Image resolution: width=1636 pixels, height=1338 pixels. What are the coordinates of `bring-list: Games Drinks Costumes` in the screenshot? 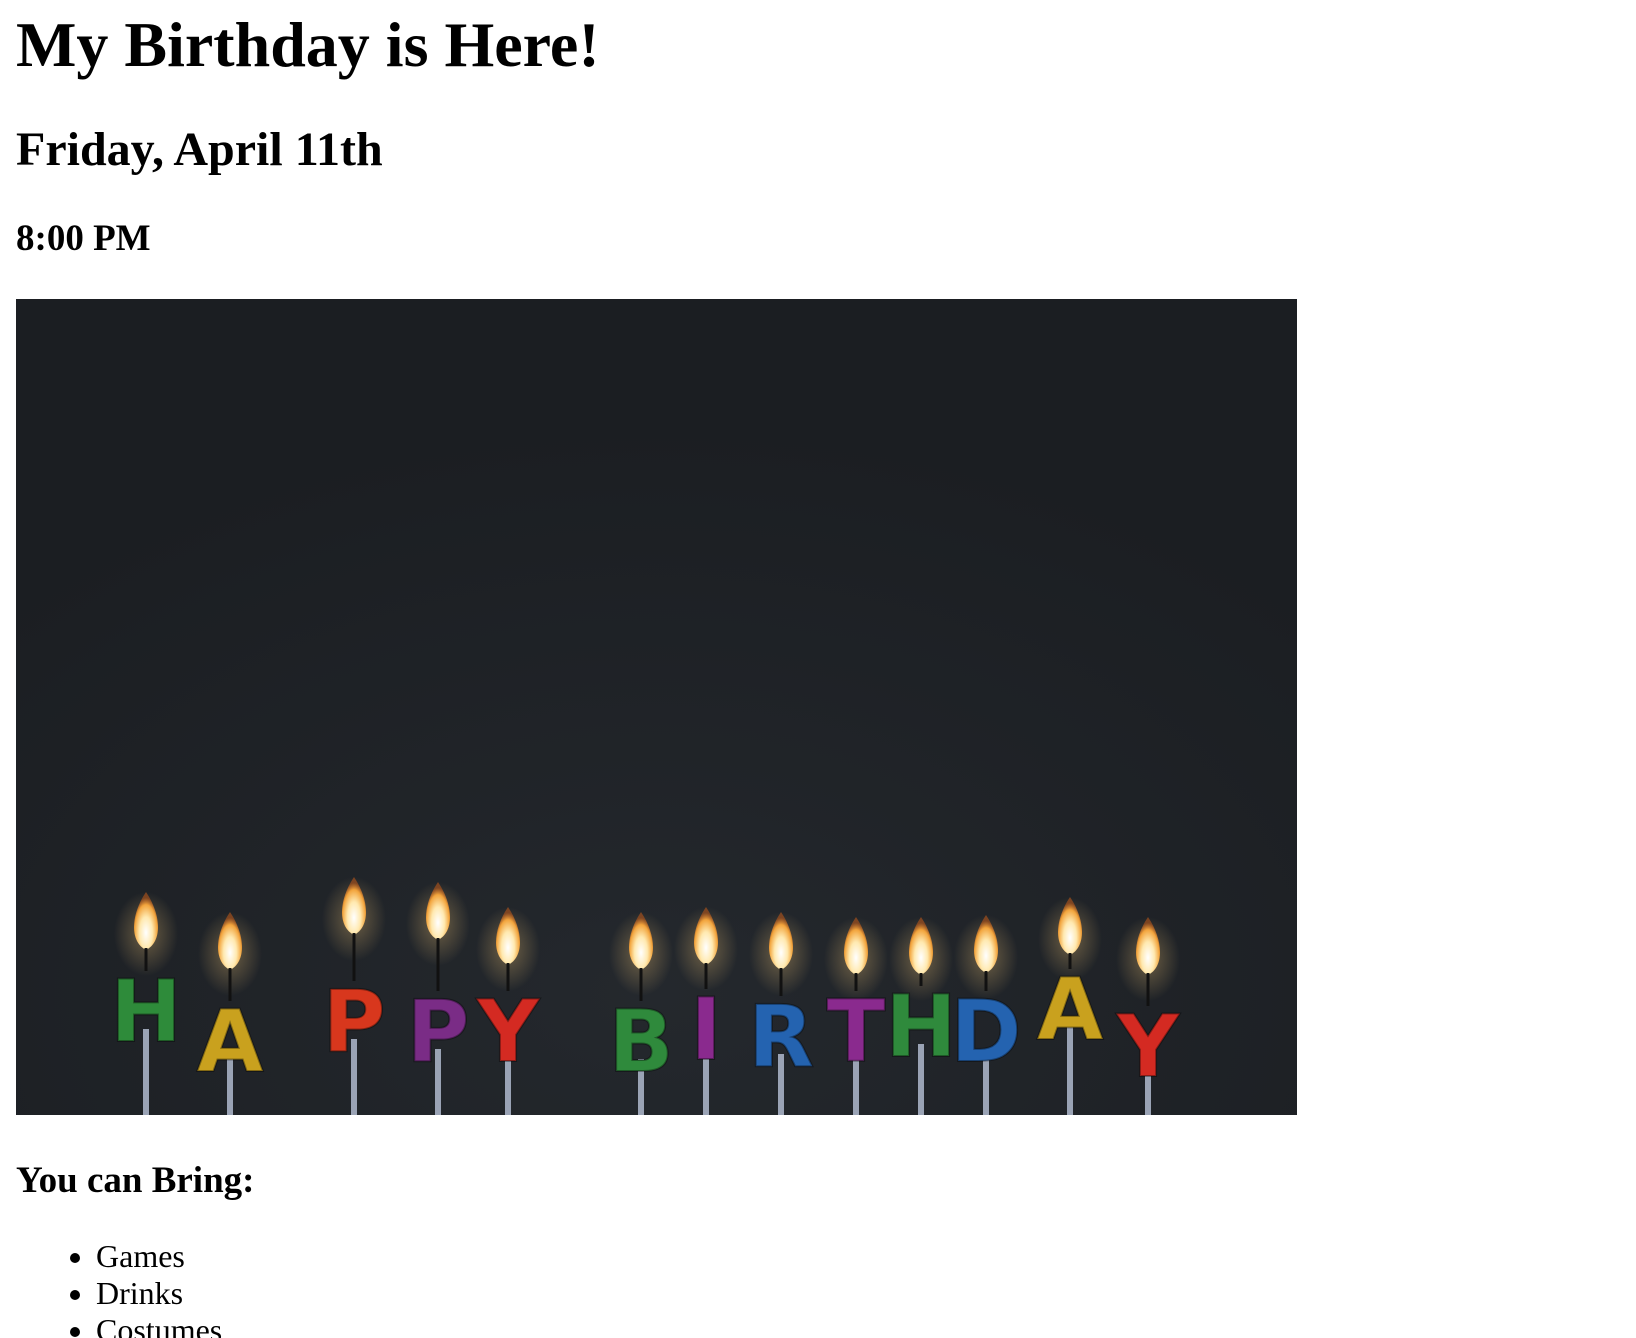 It's located at (119, 1288).